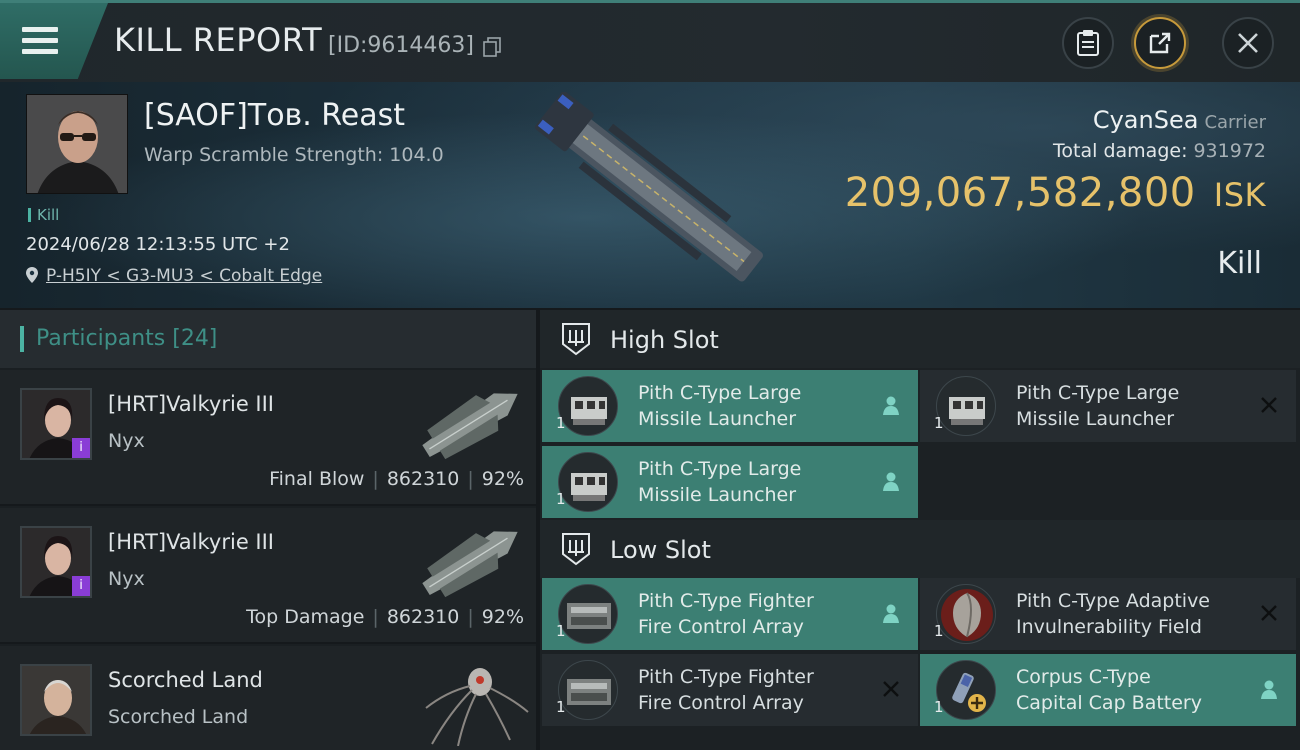 The width and height of the screenshot is (1300, 750). I want to click on clipboard-icon, so click(1088, 43).